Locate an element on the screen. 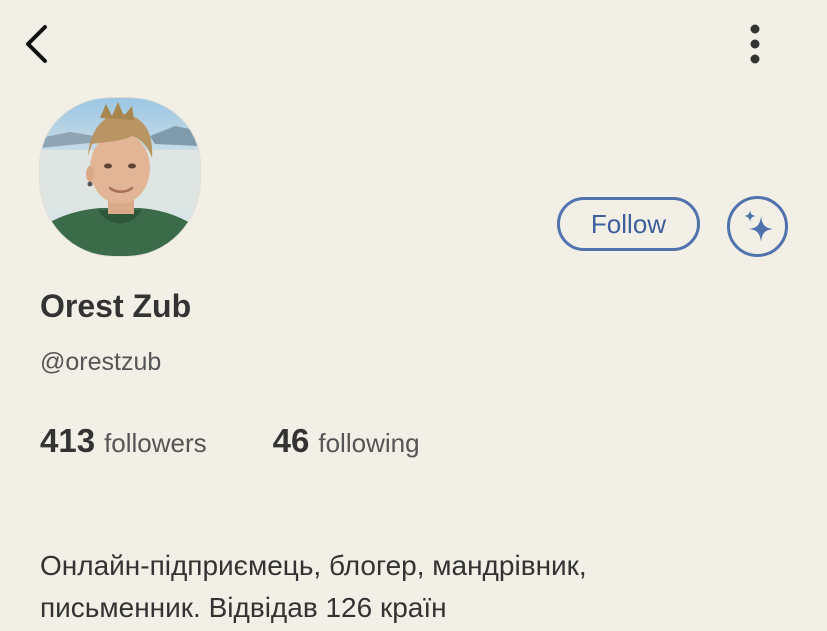 The image size is (827, 631). back-button is located at coordinates (38, 44).